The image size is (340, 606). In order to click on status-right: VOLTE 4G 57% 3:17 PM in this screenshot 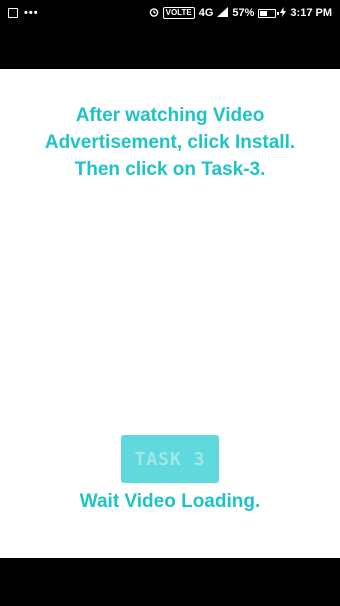, I will do `click(240, 13)`.